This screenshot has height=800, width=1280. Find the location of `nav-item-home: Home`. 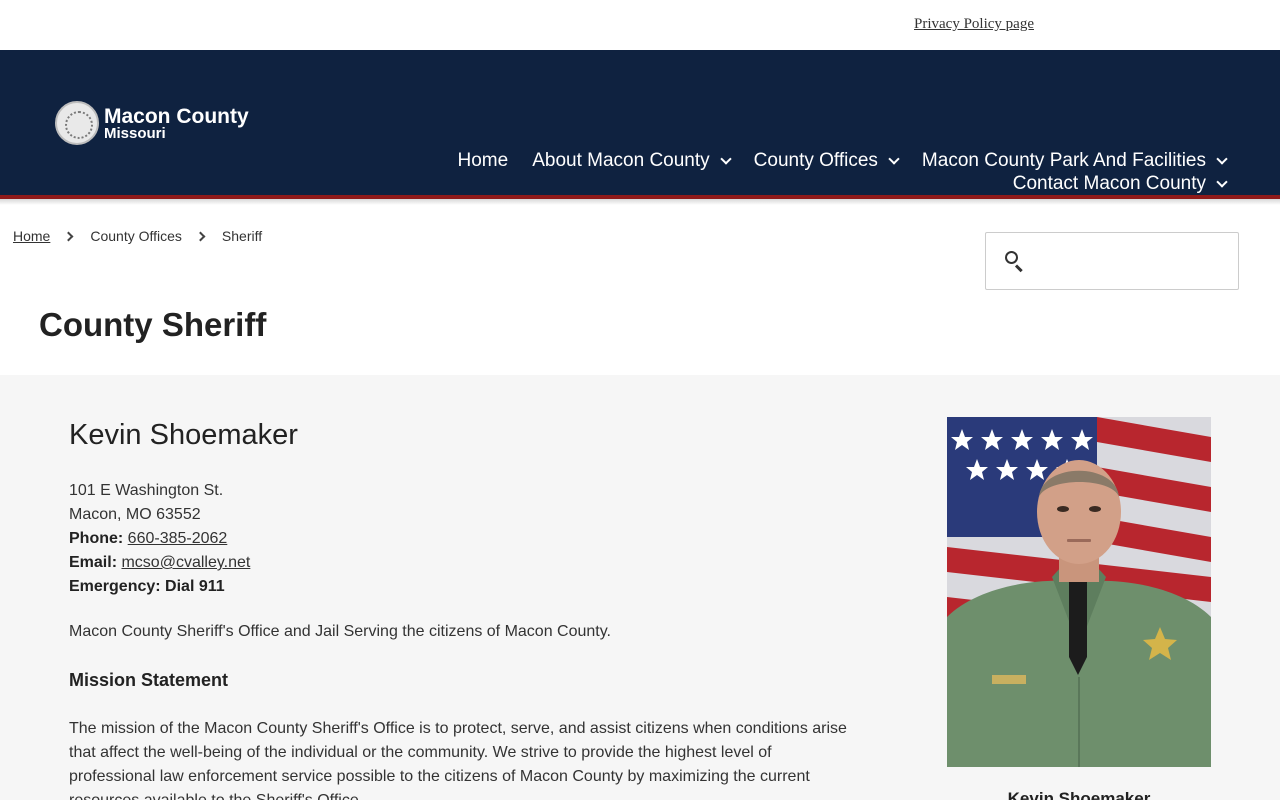

nav-item-home: Home is located at coordinates (483, 161).